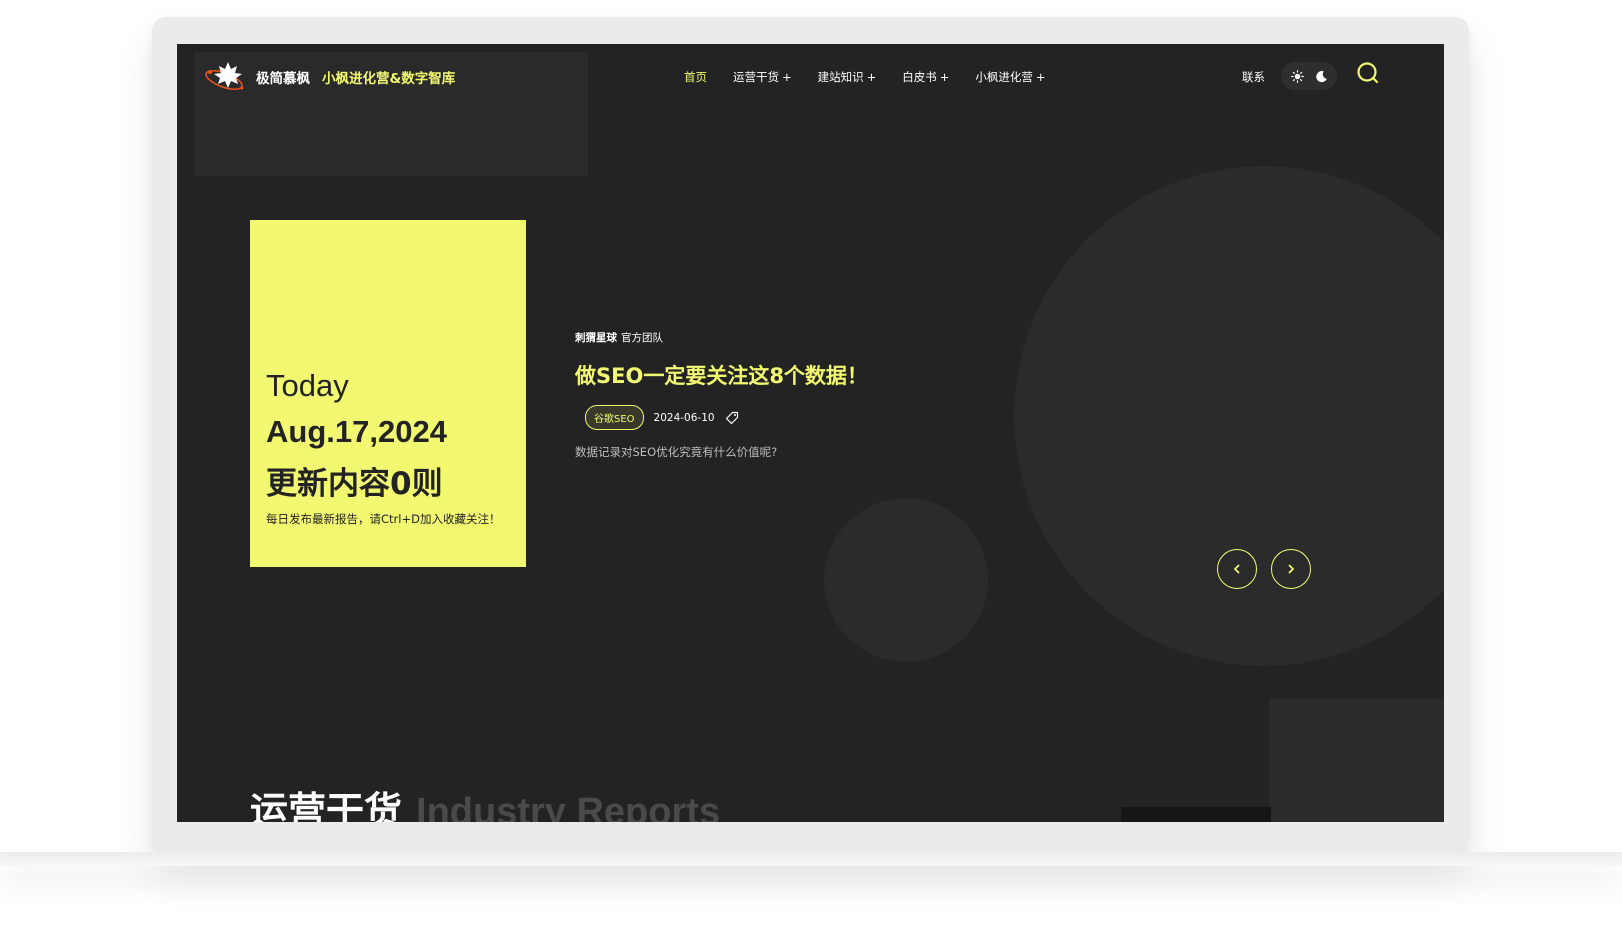  Describe the element at coordinates (224, 76) in the screenshot. I see `maple-leaf-logo-icon` at that location.